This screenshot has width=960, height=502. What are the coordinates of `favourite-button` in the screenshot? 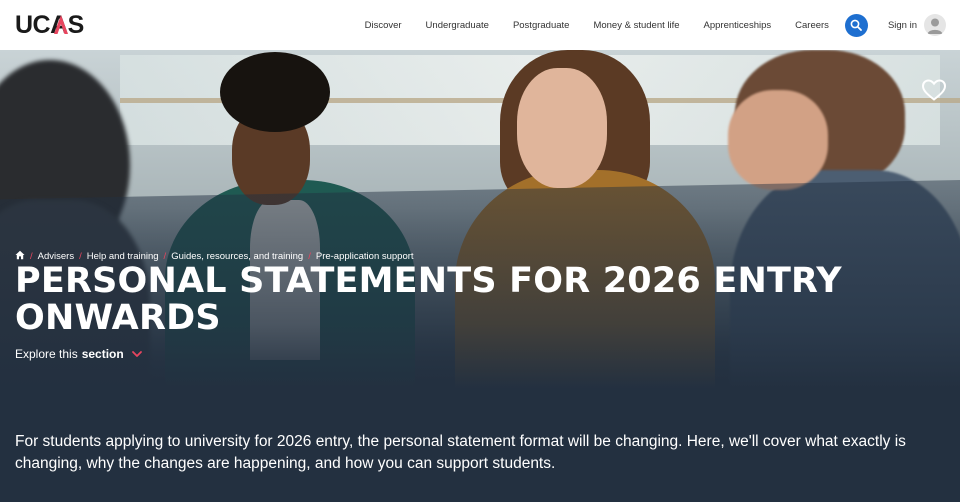 It's located at (934, 92).